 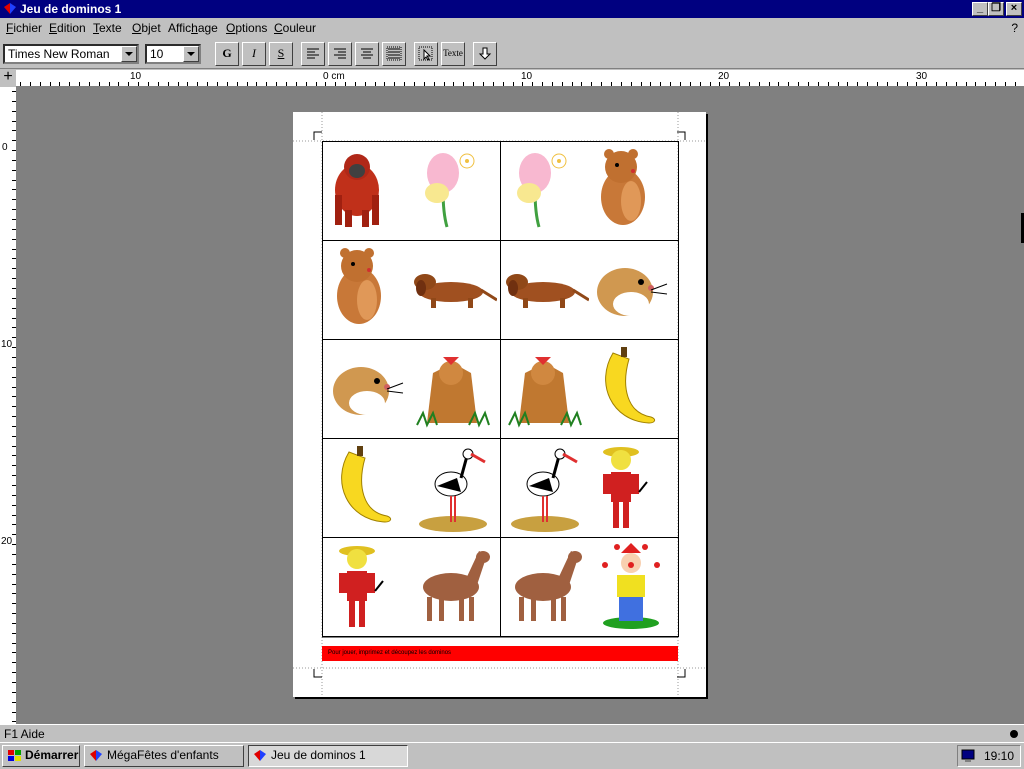 I want to click on minimize-button: _, so click(x=980, y=9).